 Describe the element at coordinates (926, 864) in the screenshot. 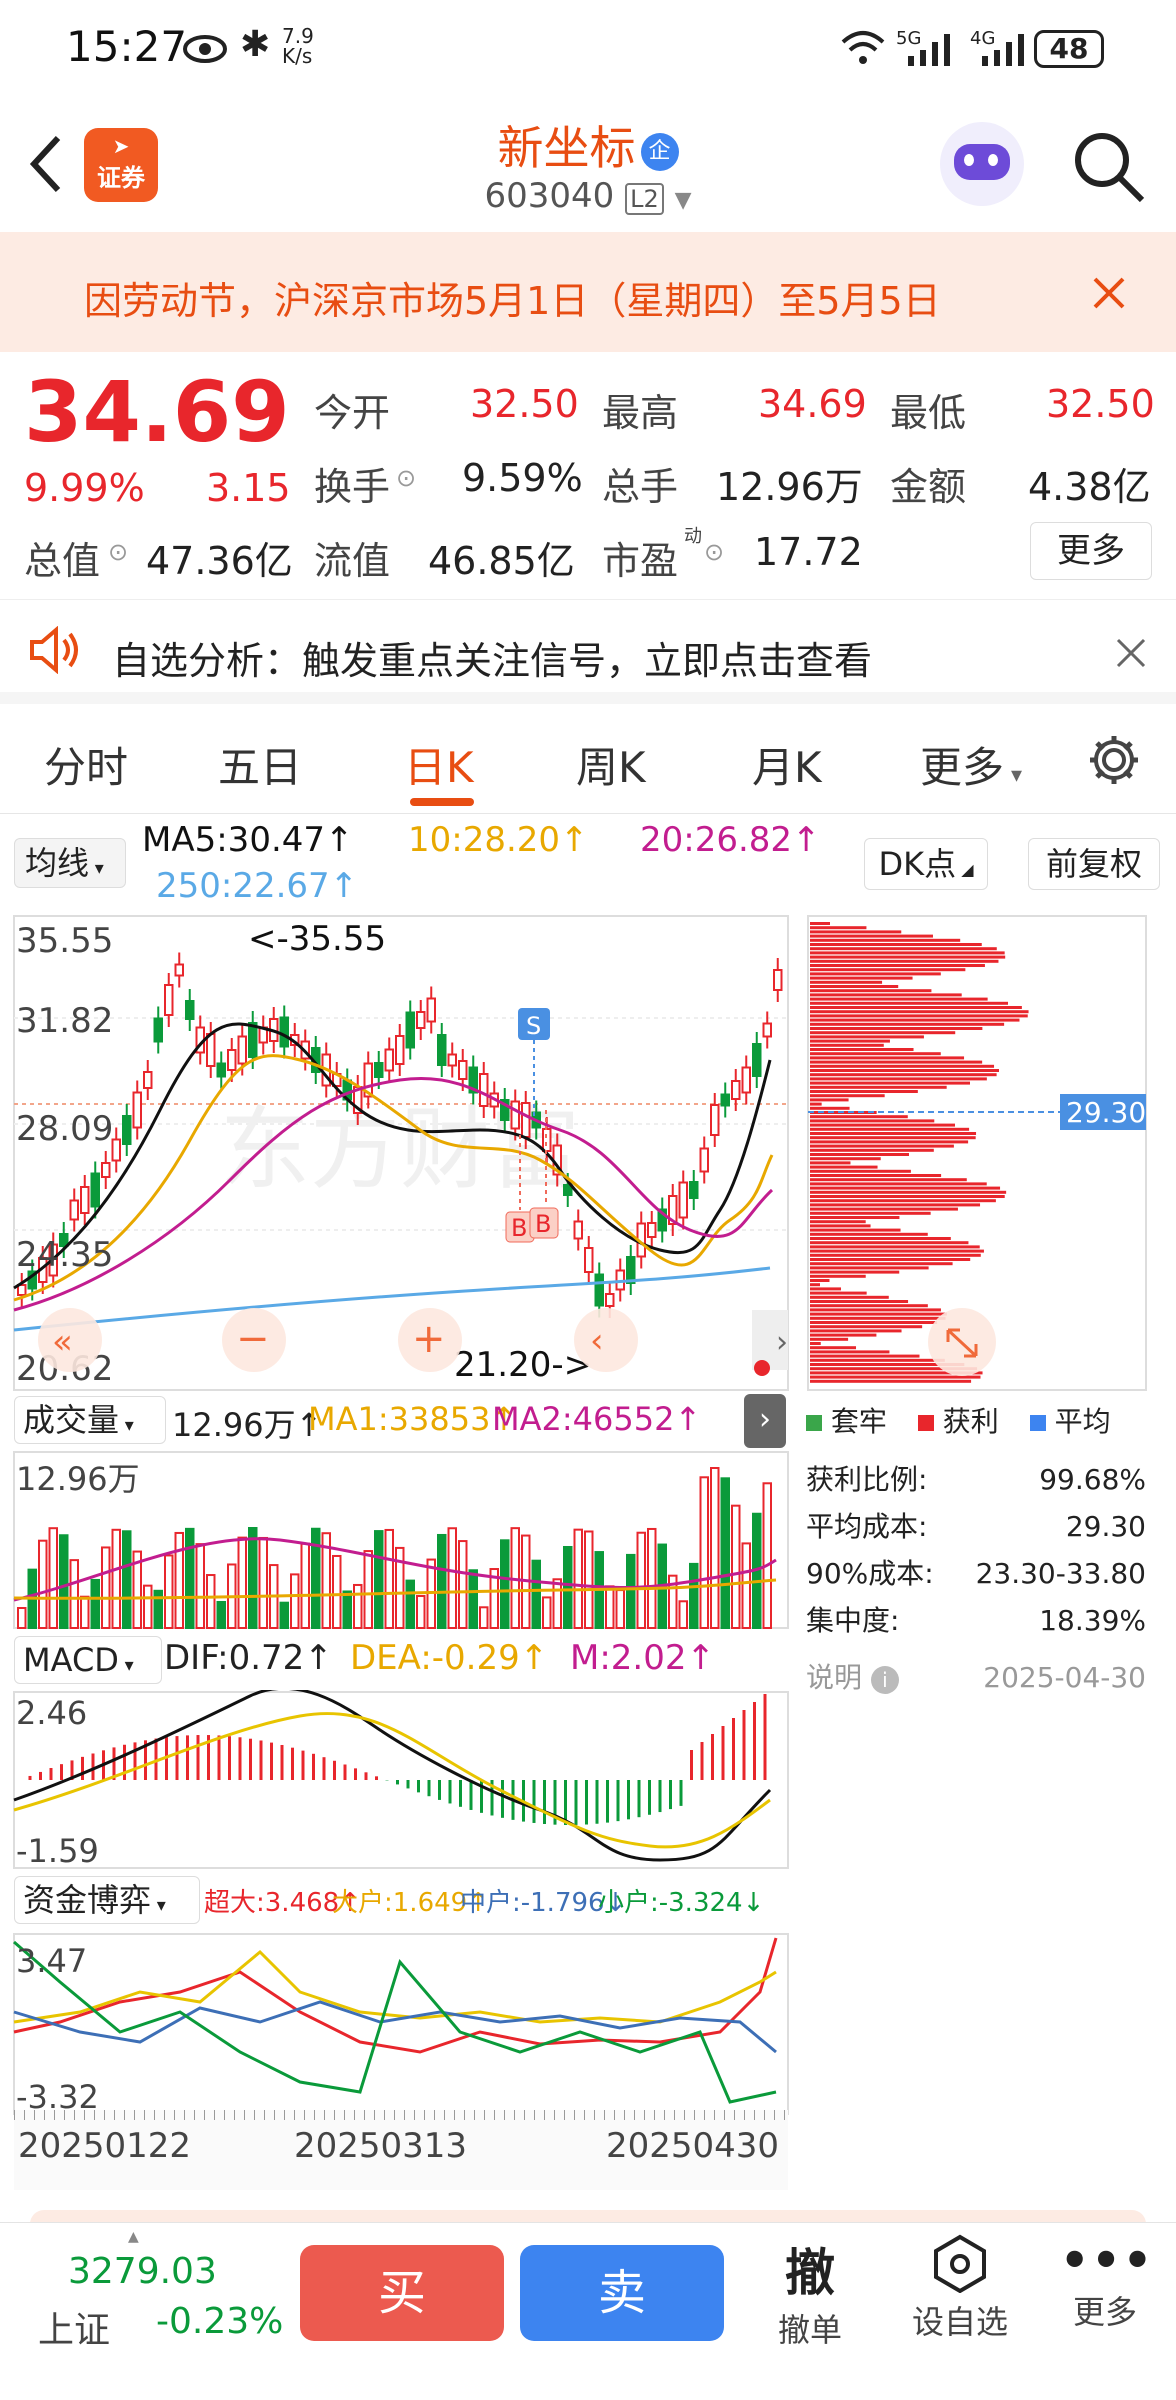

I see `dk-points-button: DK点 ◢` at that location.